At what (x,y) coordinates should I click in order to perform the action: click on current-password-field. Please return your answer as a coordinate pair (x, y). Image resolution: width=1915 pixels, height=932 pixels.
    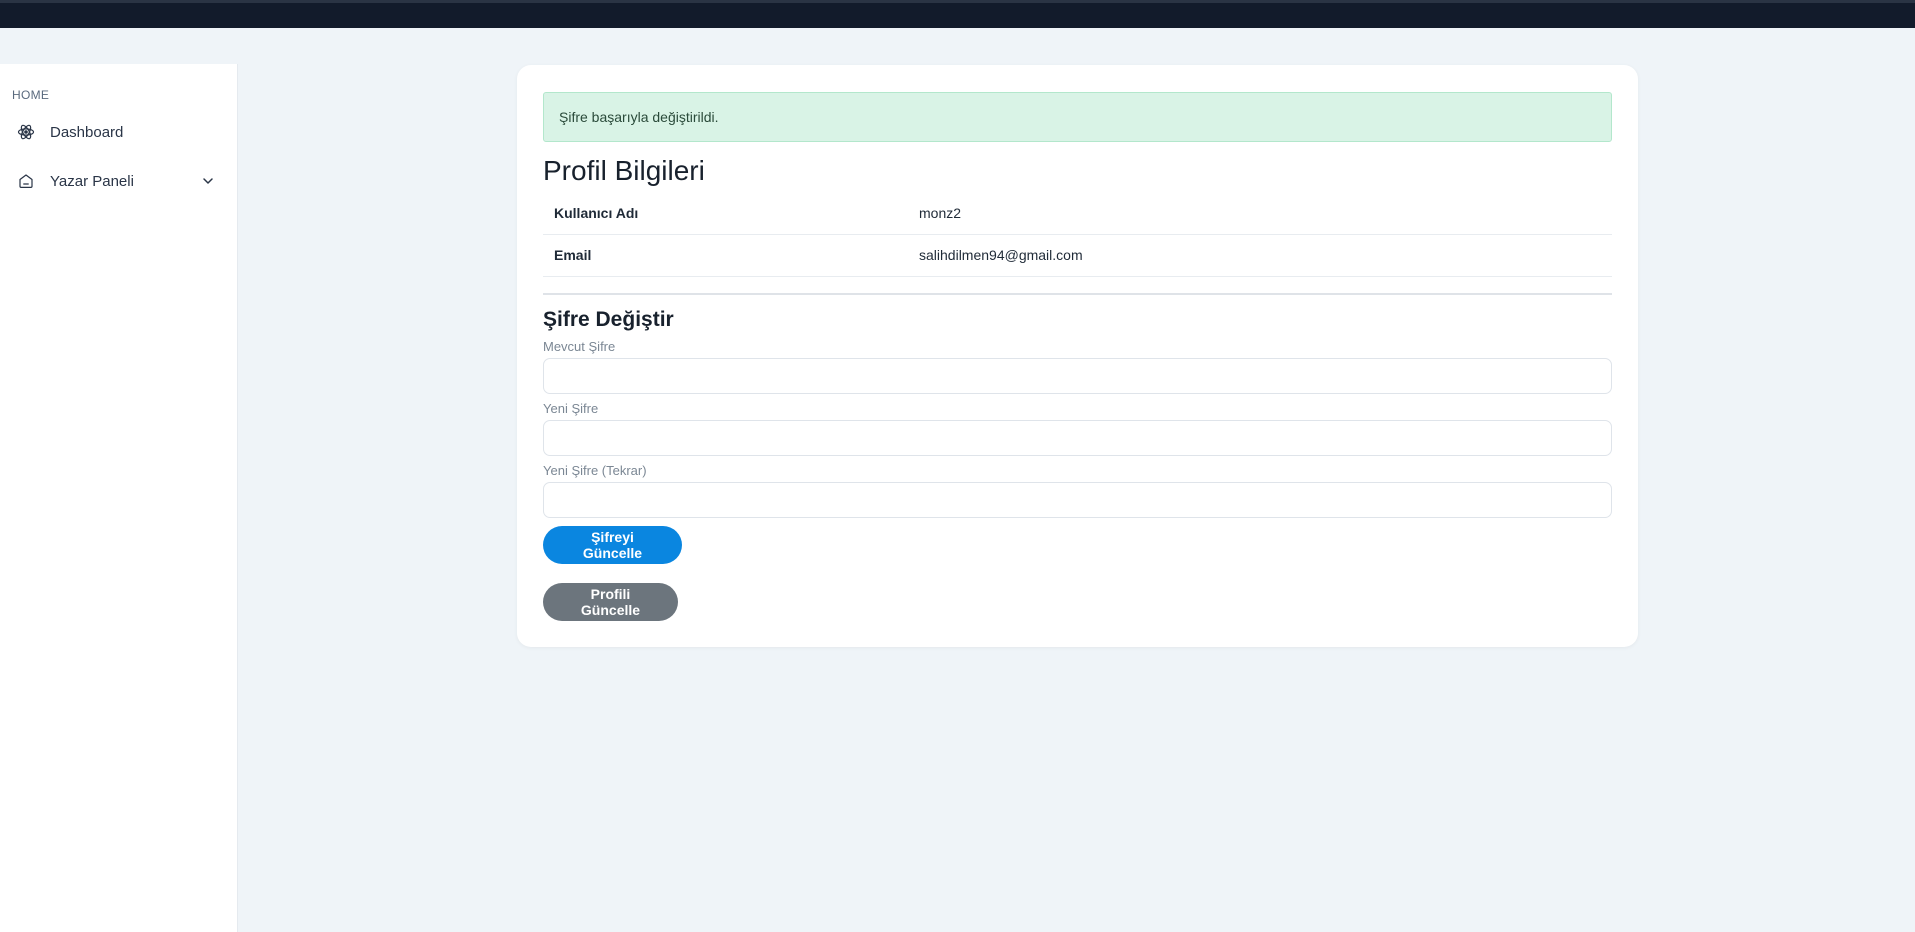
    Looking at the image, I should click on (1077, 376).